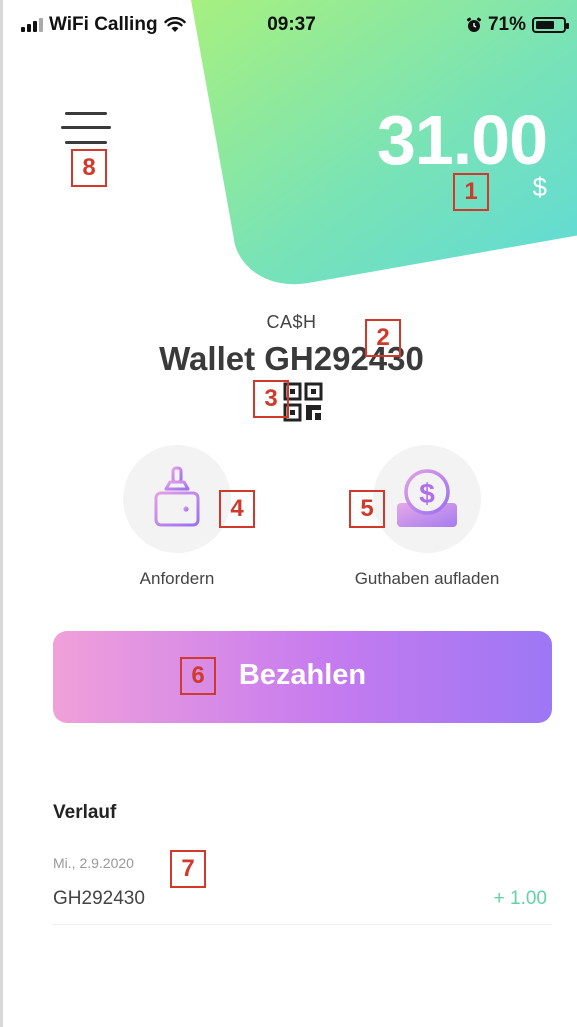 The width and height of the screenshot is (577, 1027). I want to click on pay-button-label: Bezahlen, so click(302, 675).